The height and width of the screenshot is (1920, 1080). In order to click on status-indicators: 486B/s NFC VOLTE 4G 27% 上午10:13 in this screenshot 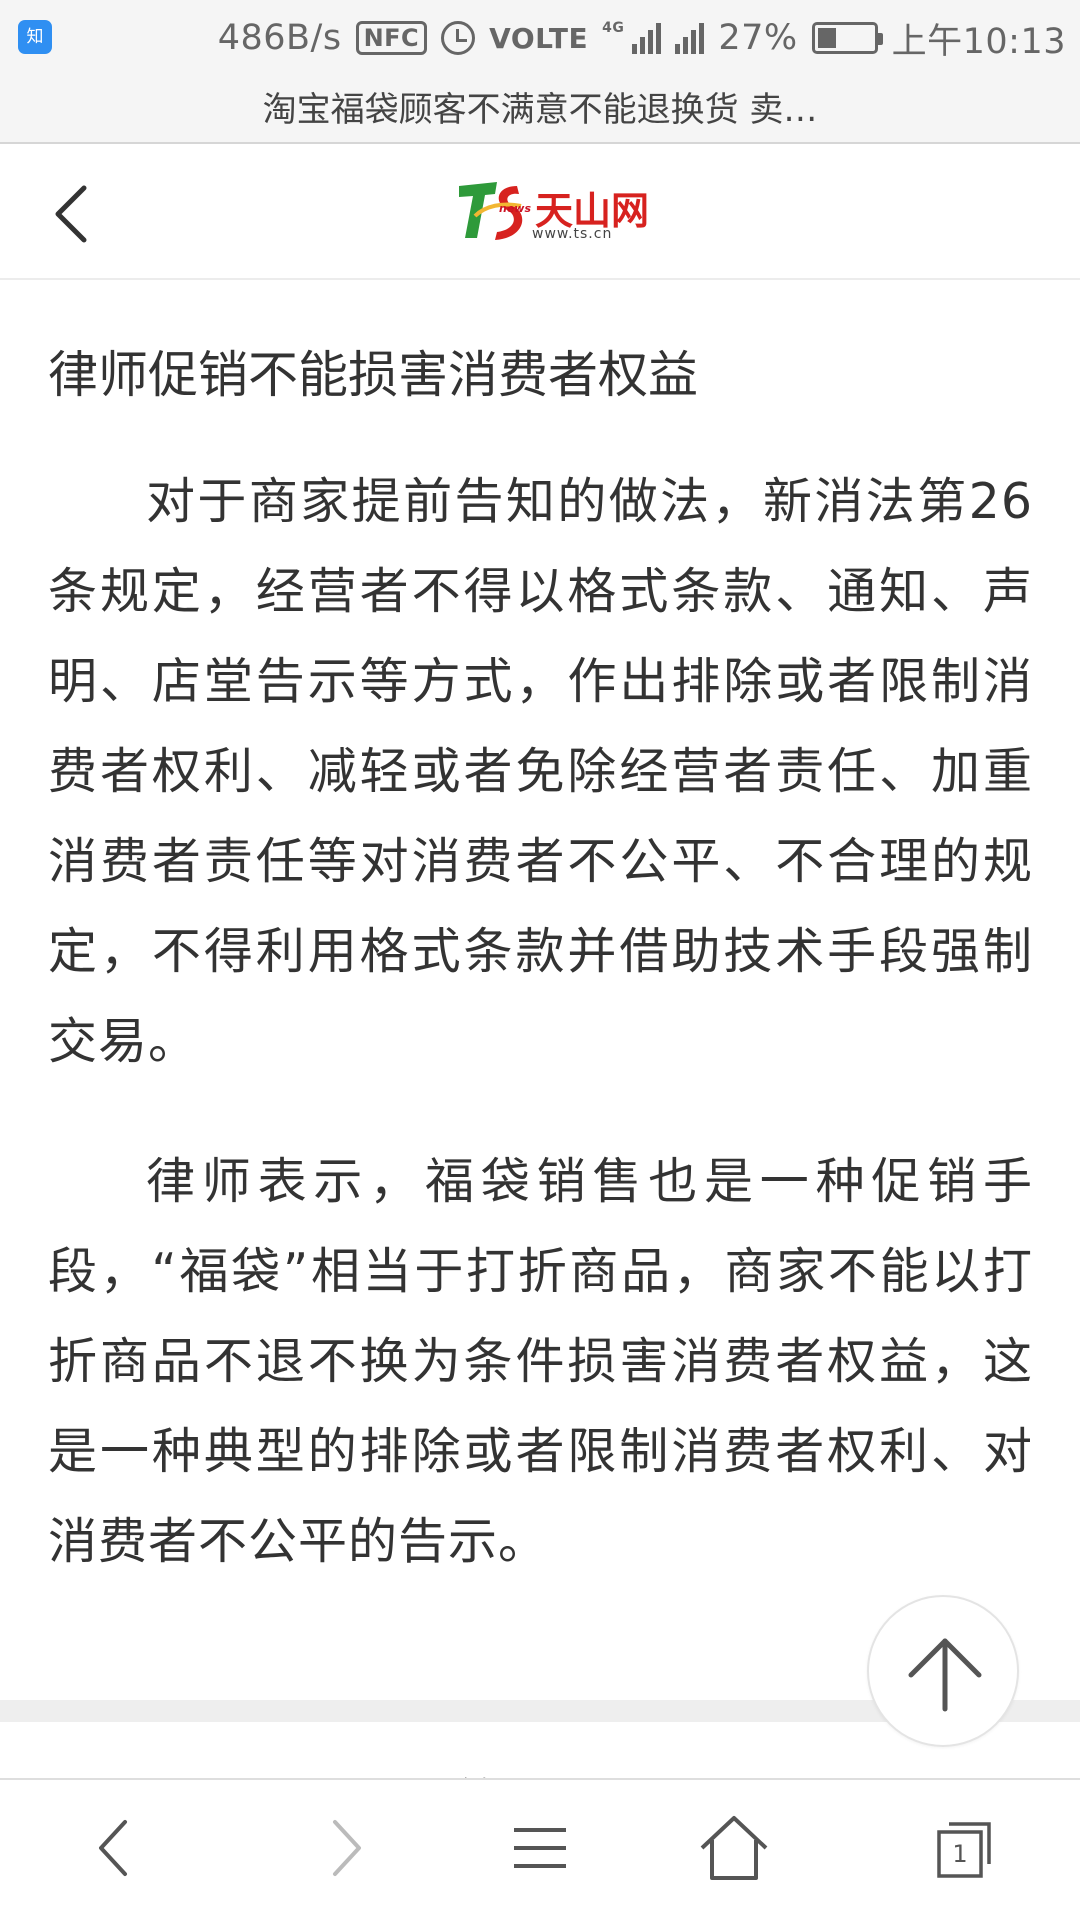, I will do `click(642, 38)`.